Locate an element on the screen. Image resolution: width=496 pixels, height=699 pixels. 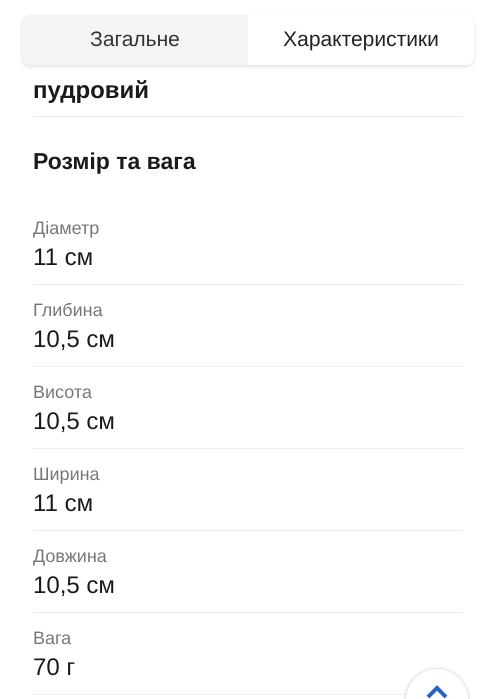
spec-label: Ширина is located at coordinates (67, 474).